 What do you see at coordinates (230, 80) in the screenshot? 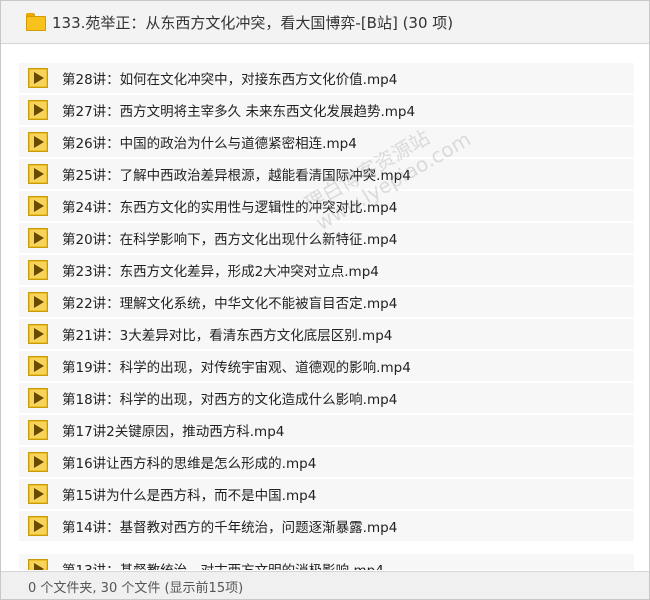
I see `file-name: 第28讲：如何在文化冲突中，对接东西方文化价值.mp4` at bounding box center [230, 80].